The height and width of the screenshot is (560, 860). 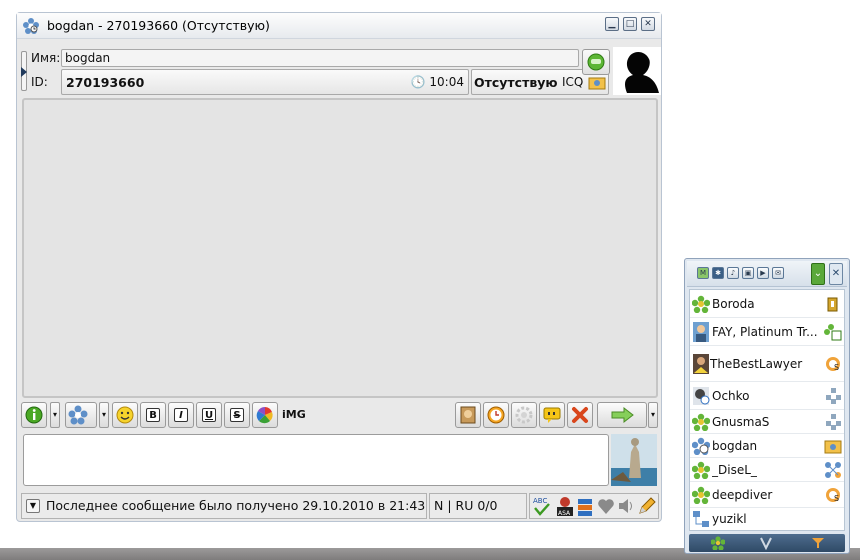 What do you see at coordinates (653, 415) in the screenshot?
I see `send-dropdown: ▾` at bounding box center [653, 415].